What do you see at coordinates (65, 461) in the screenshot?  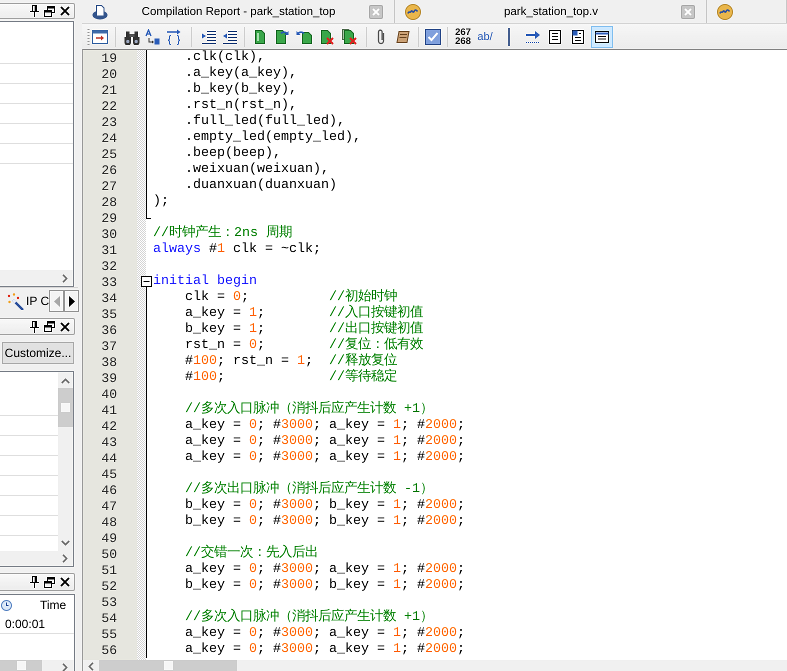 I see `vertical-scrollbar` at bounding box center [65, 461].